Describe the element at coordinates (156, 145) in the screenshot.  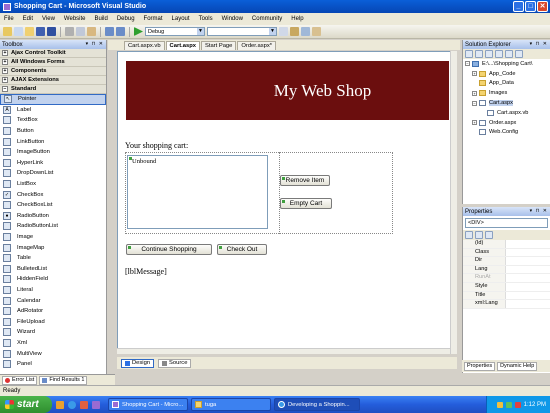
I see `cart-label: Your shopping cart:` at that location.